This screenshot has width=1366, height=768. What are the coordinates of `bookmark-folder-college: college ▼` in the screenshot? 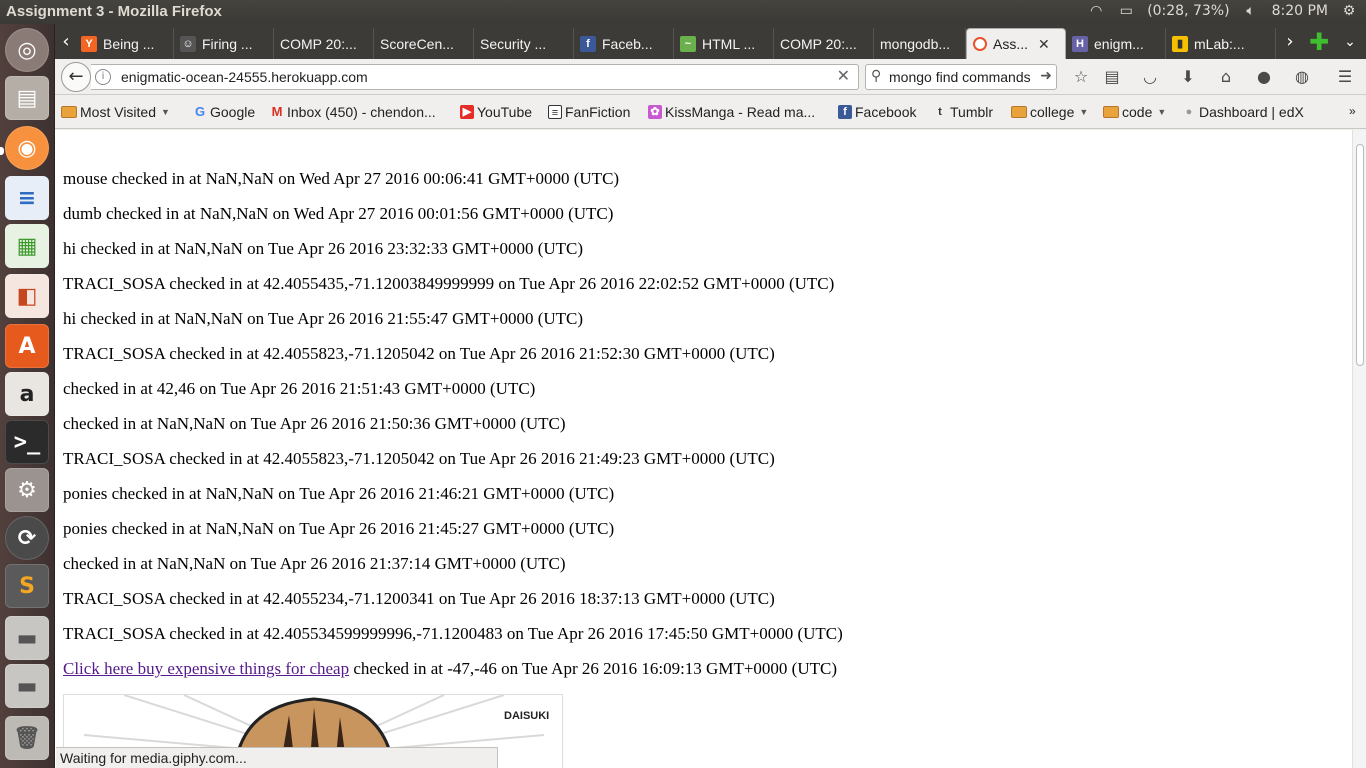 It's located at (1049, 112).